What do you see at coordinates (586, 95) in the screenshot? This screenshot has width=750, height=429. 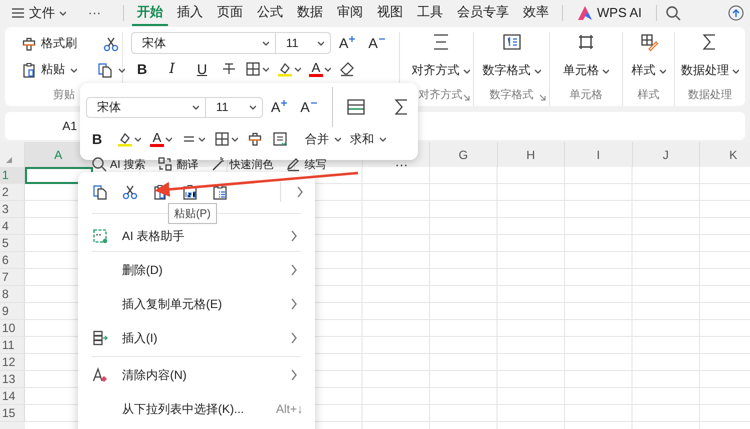 I see `group-label: 单元格` at bounding box center [586, 95].